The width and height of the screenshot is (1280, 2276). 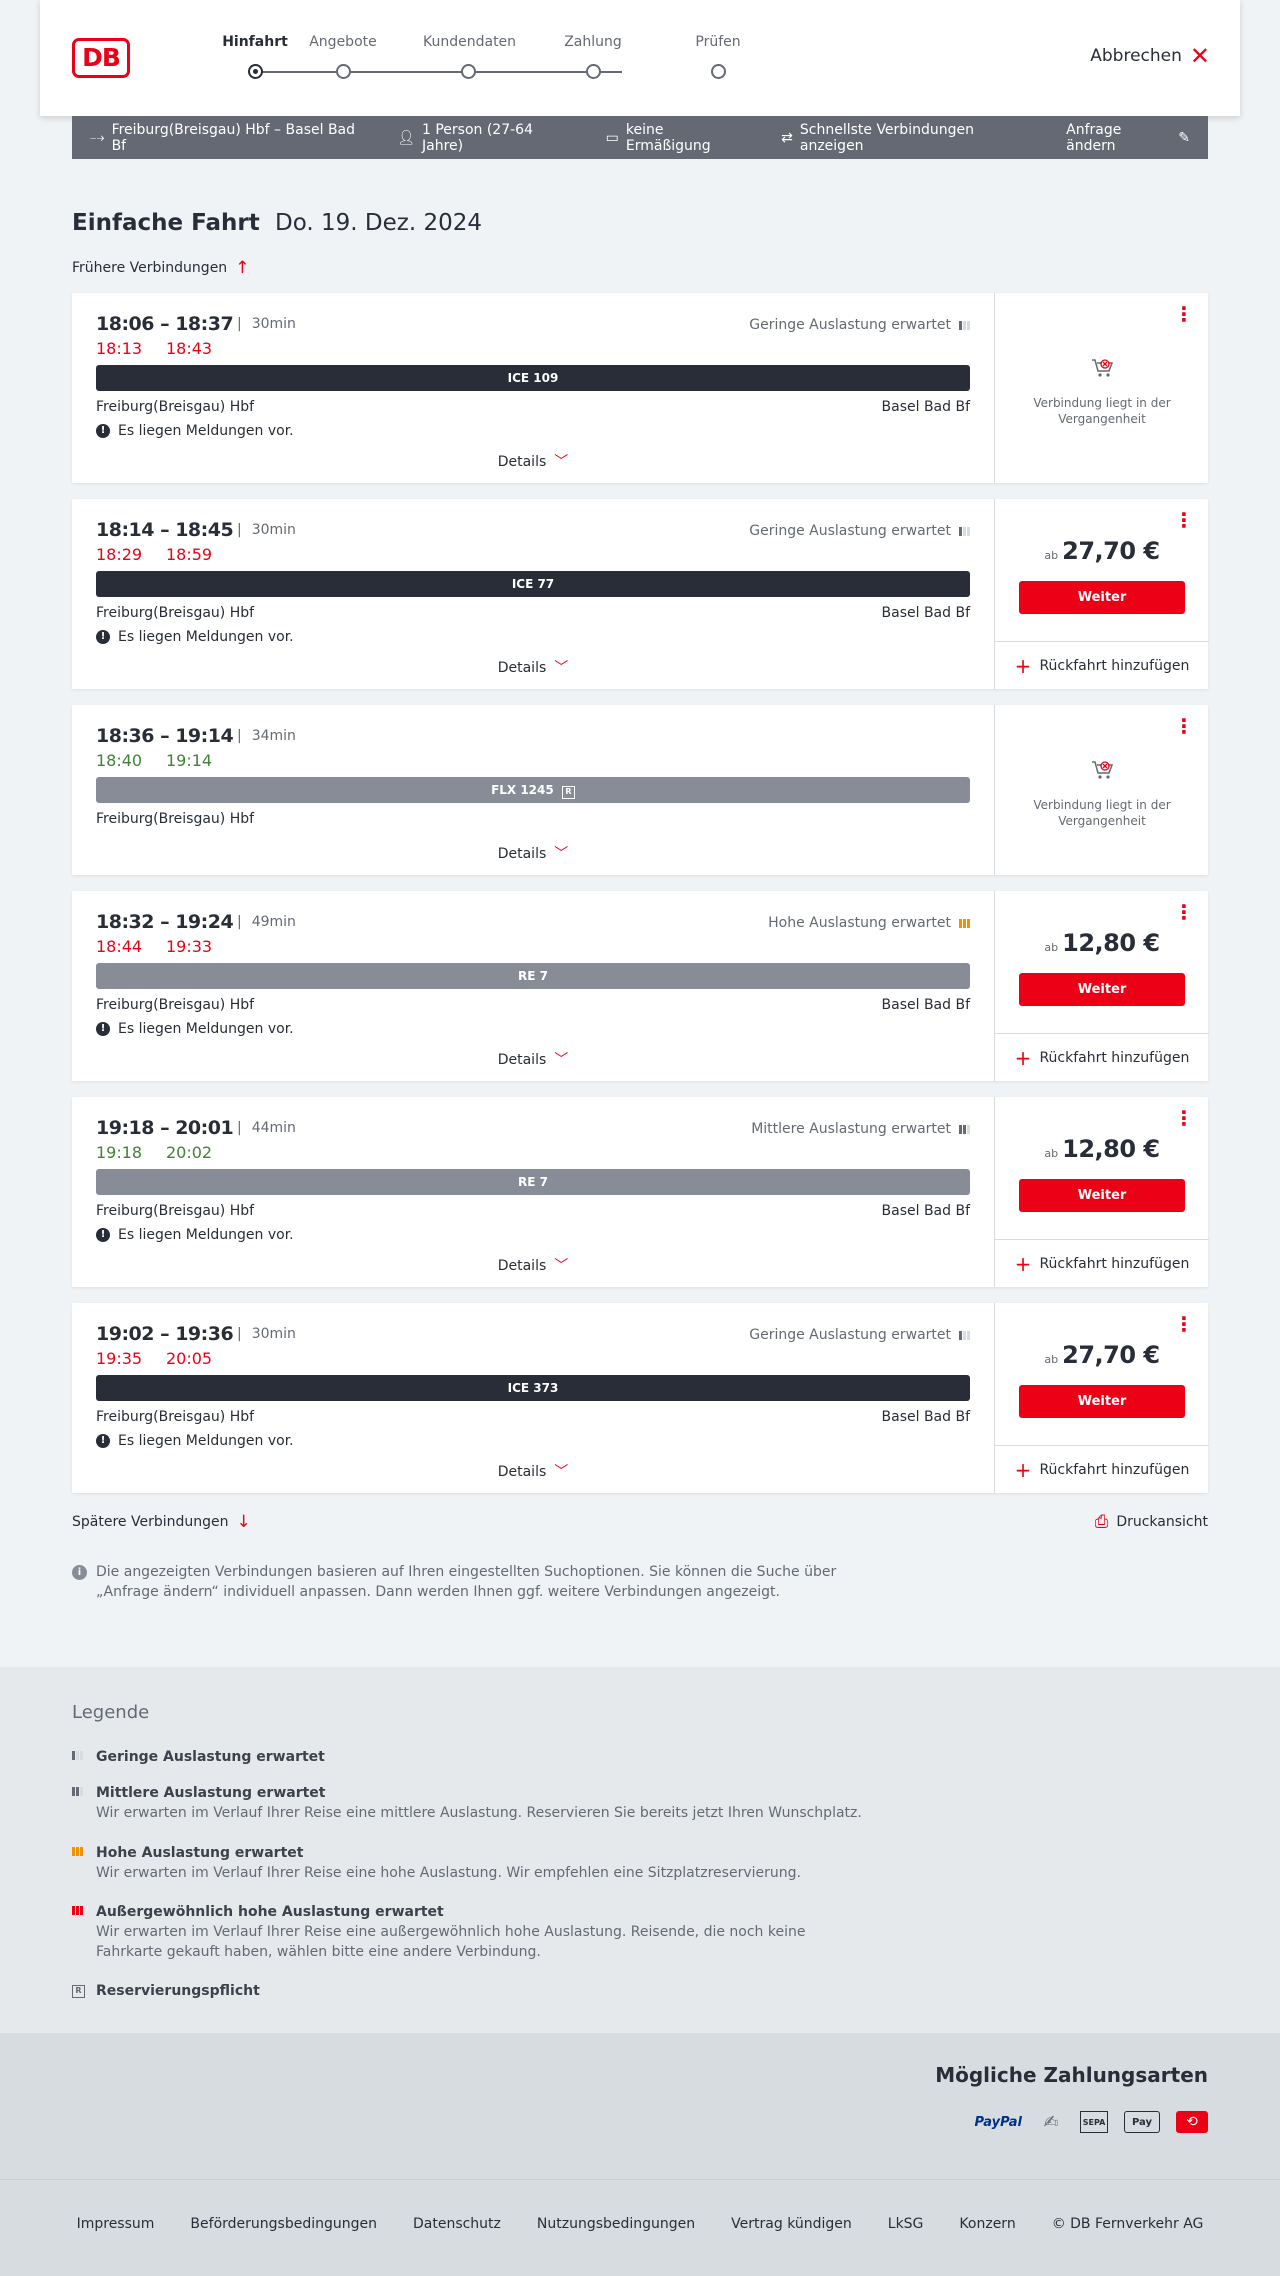 I want to click on info-icon: i, so click(x=79, y=1572).